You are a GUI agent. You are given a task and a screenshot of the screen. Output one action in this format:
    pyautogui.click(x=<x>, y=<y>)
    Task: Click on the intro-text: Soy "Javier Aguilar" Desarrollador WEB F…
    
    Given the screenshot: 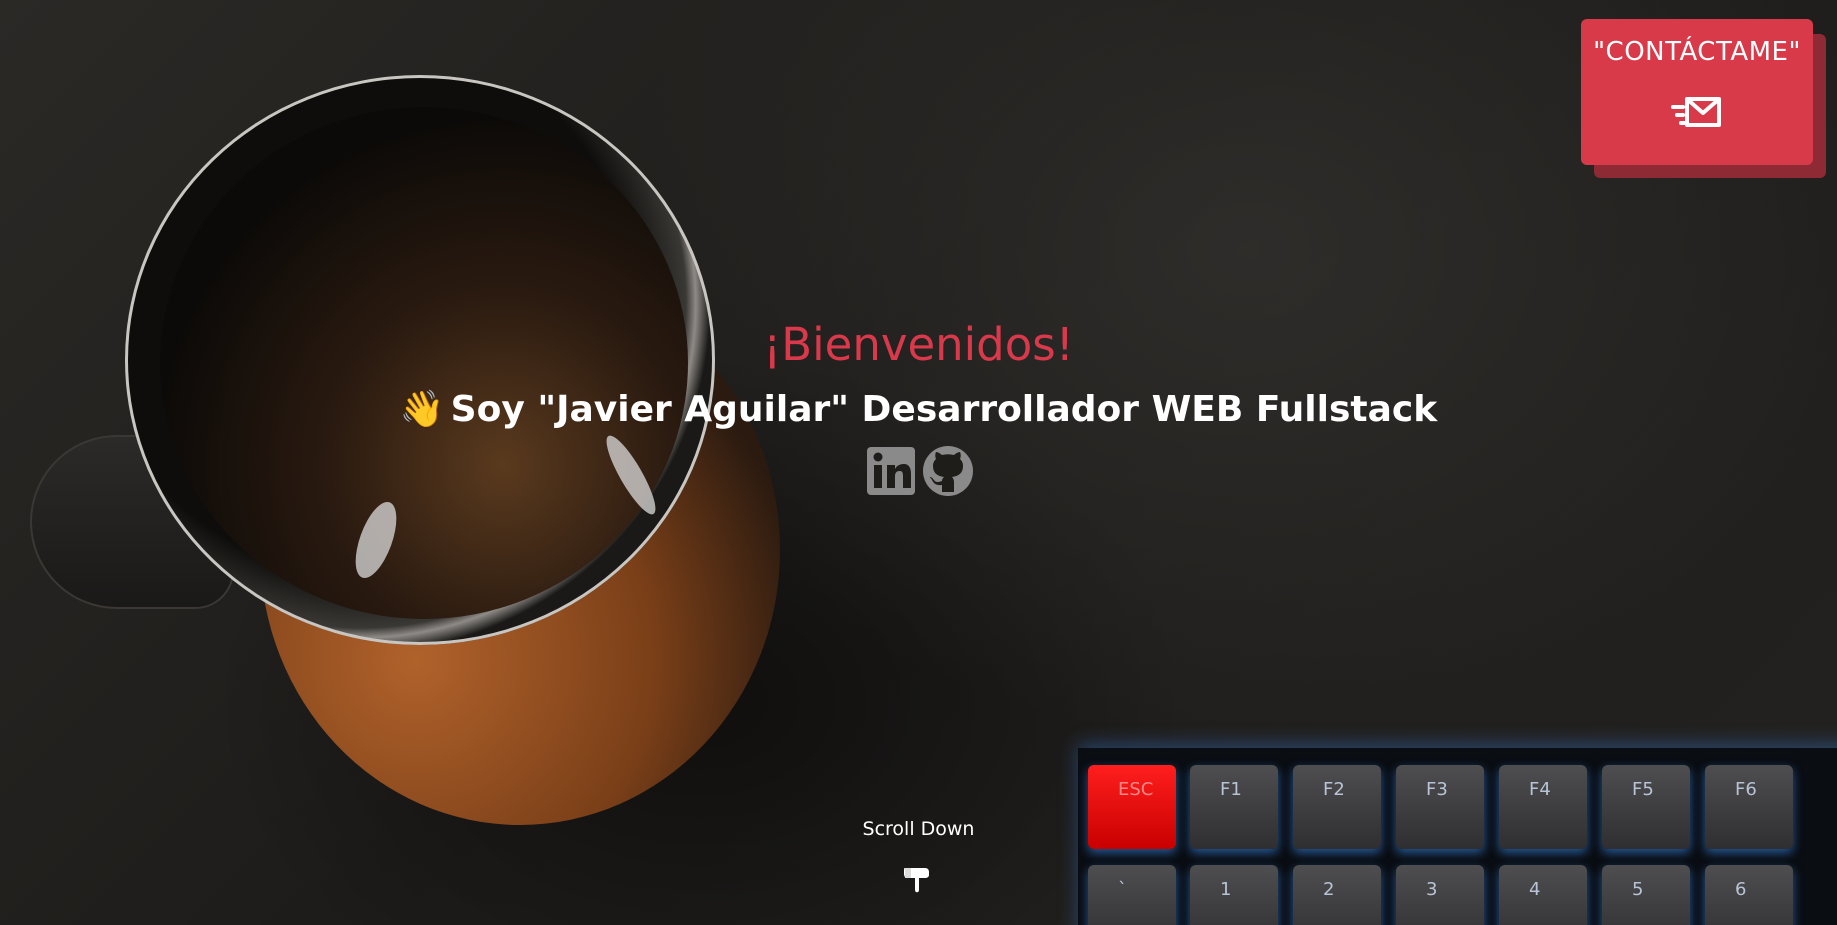 What is the action you would take?
    pyautogui.click(x=944, y=409)
    